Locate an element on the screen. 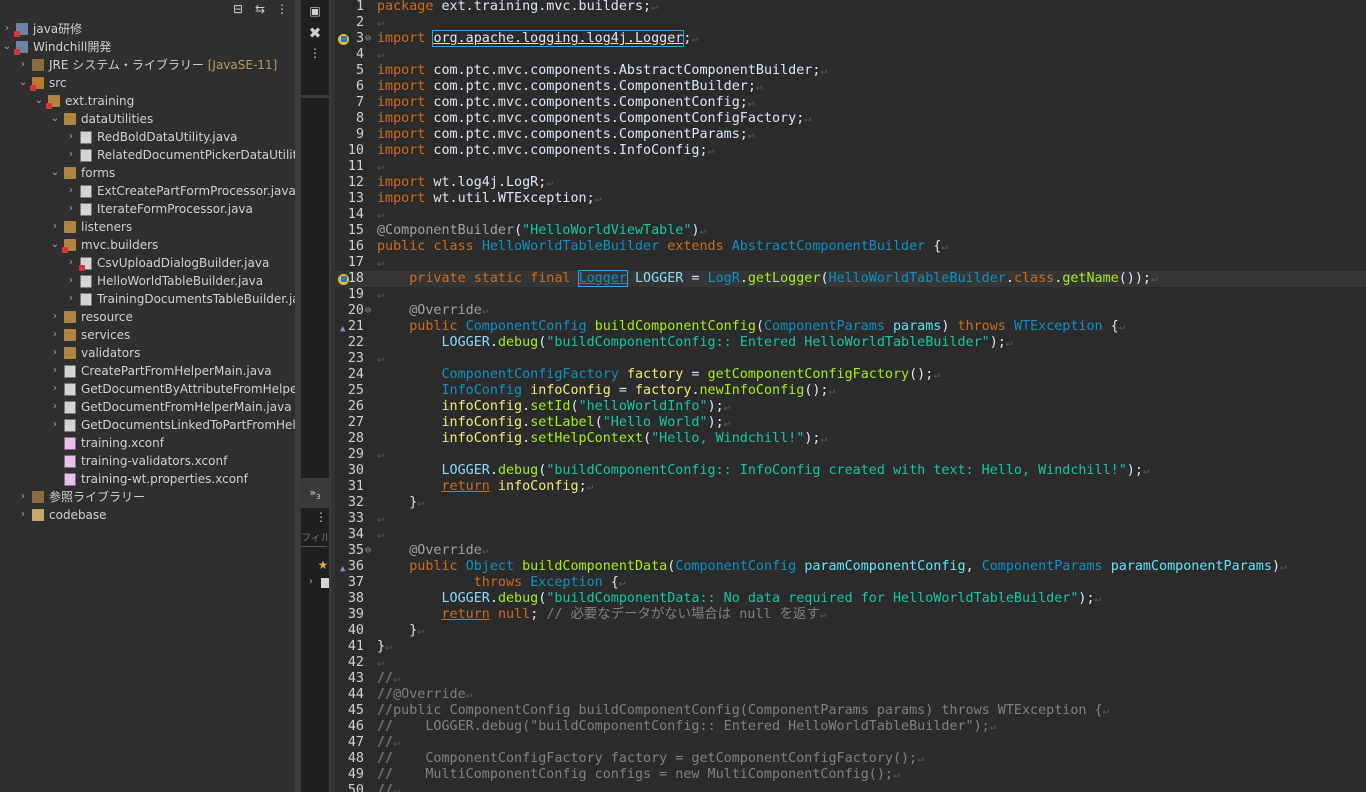  tree-item: › java研修 is located at coordinates (147, 29).